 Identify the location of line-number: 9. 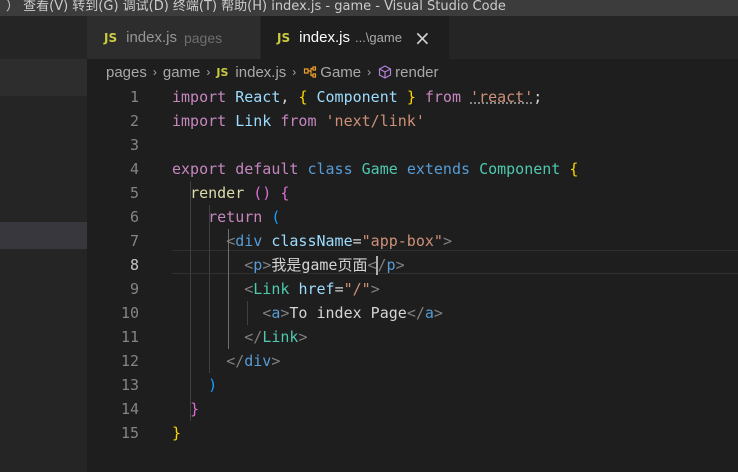
(134, 289).